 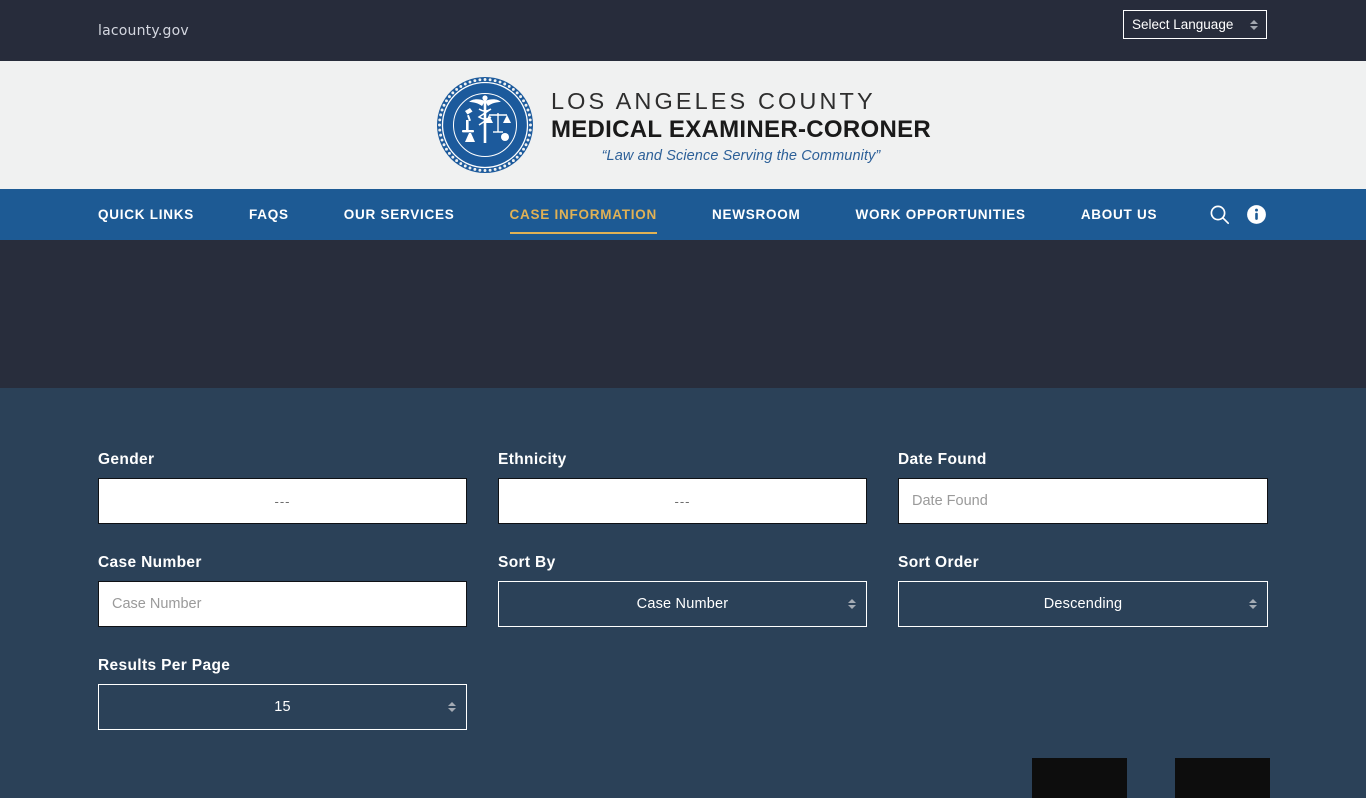 I want to click on results-per-page-select: 15, so click(x=282, y=707).